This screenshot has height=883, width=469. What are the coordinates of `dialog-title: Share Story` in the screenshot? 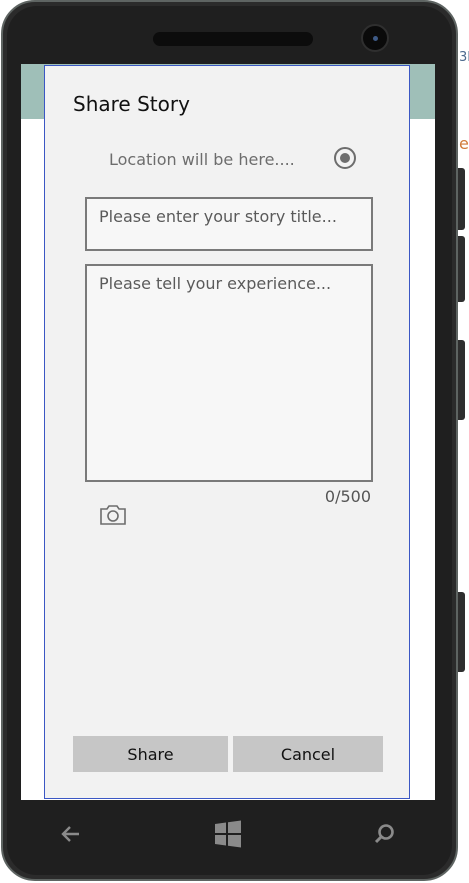 It's located at (131, 104).